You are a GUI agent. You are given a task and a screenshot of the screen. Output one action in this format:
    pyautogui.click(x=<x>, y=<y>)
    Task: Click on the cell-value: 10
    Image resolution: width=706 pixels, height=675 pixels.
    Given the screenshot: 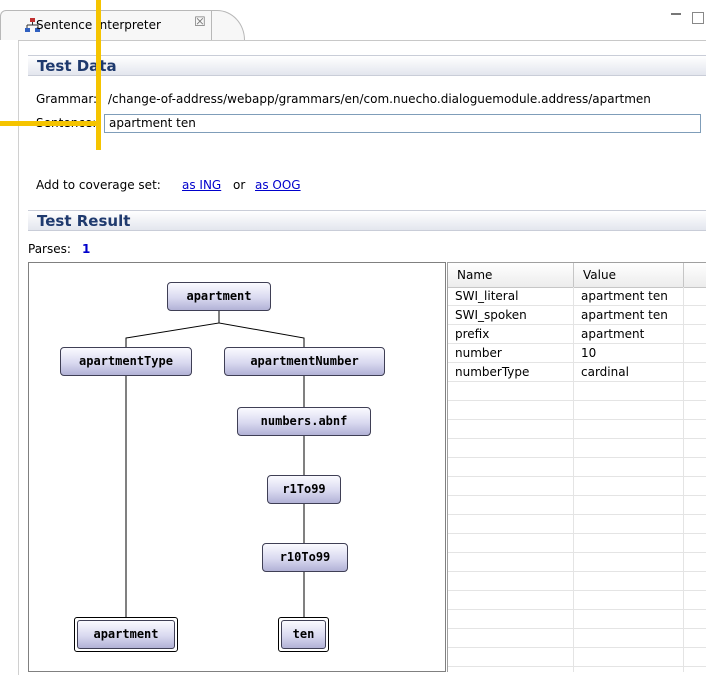 What is the action you would take?
    pyautogui.click(x=589, y=353)
    